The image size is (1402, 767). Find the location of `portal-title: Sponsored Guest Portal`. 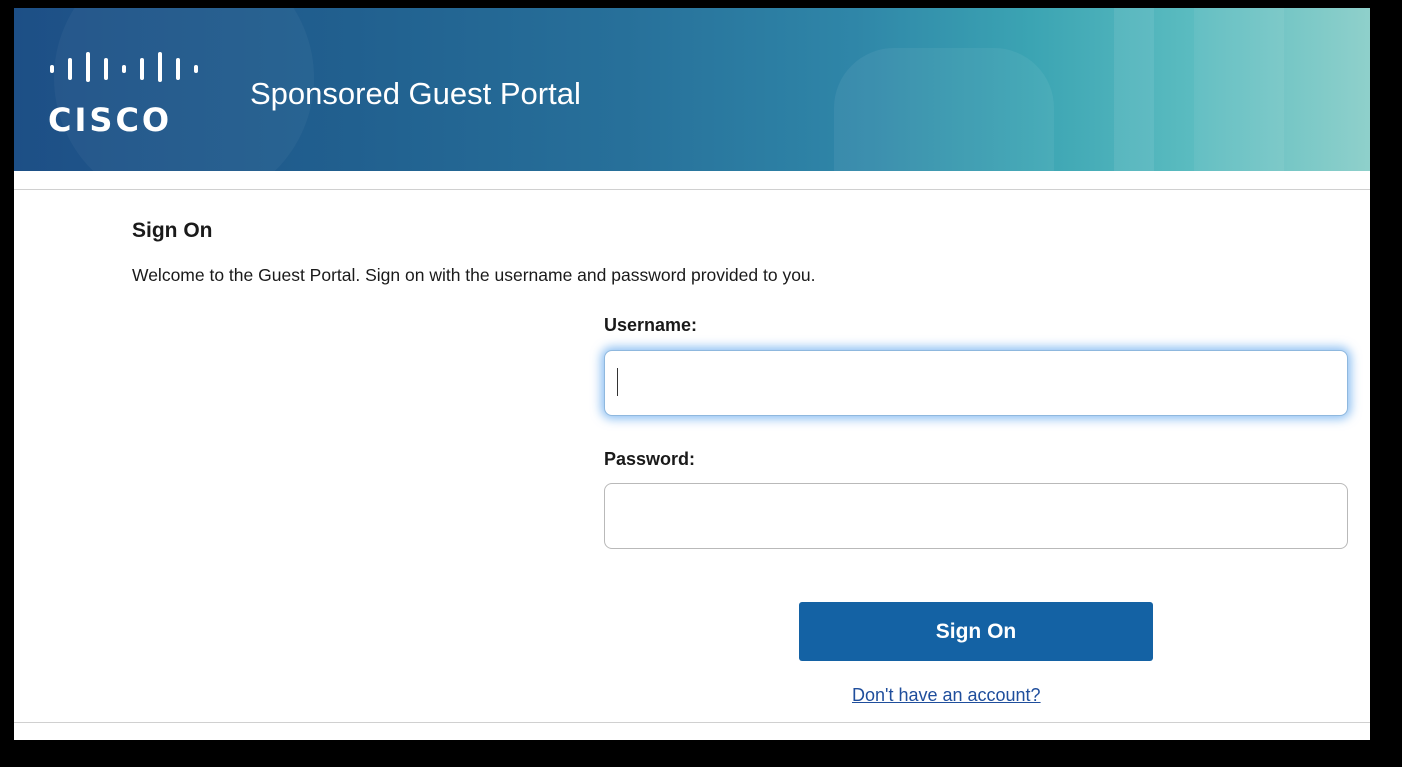

portal-title: Sponsored Guest Portal is located at coordinates (415, 93).